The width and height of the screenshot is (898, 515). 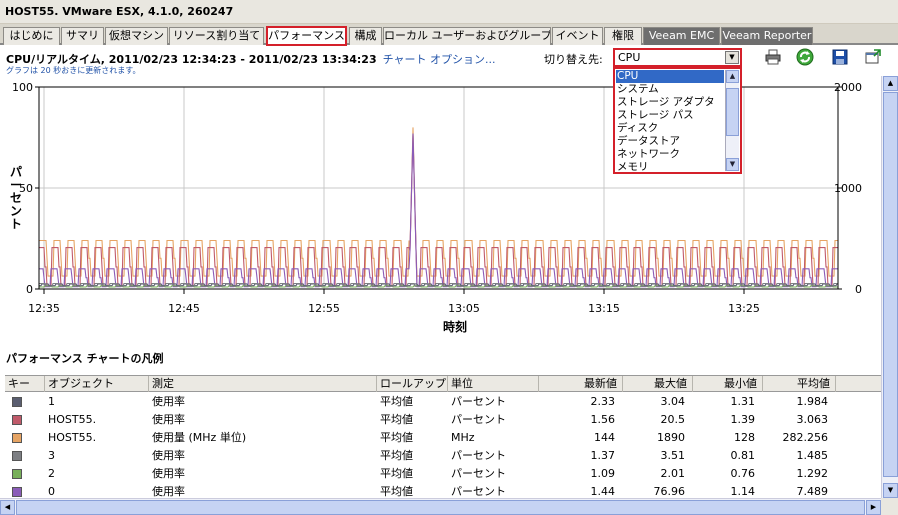 I want to click on x-tick-label: 12:45, so click(x=184, y=308).